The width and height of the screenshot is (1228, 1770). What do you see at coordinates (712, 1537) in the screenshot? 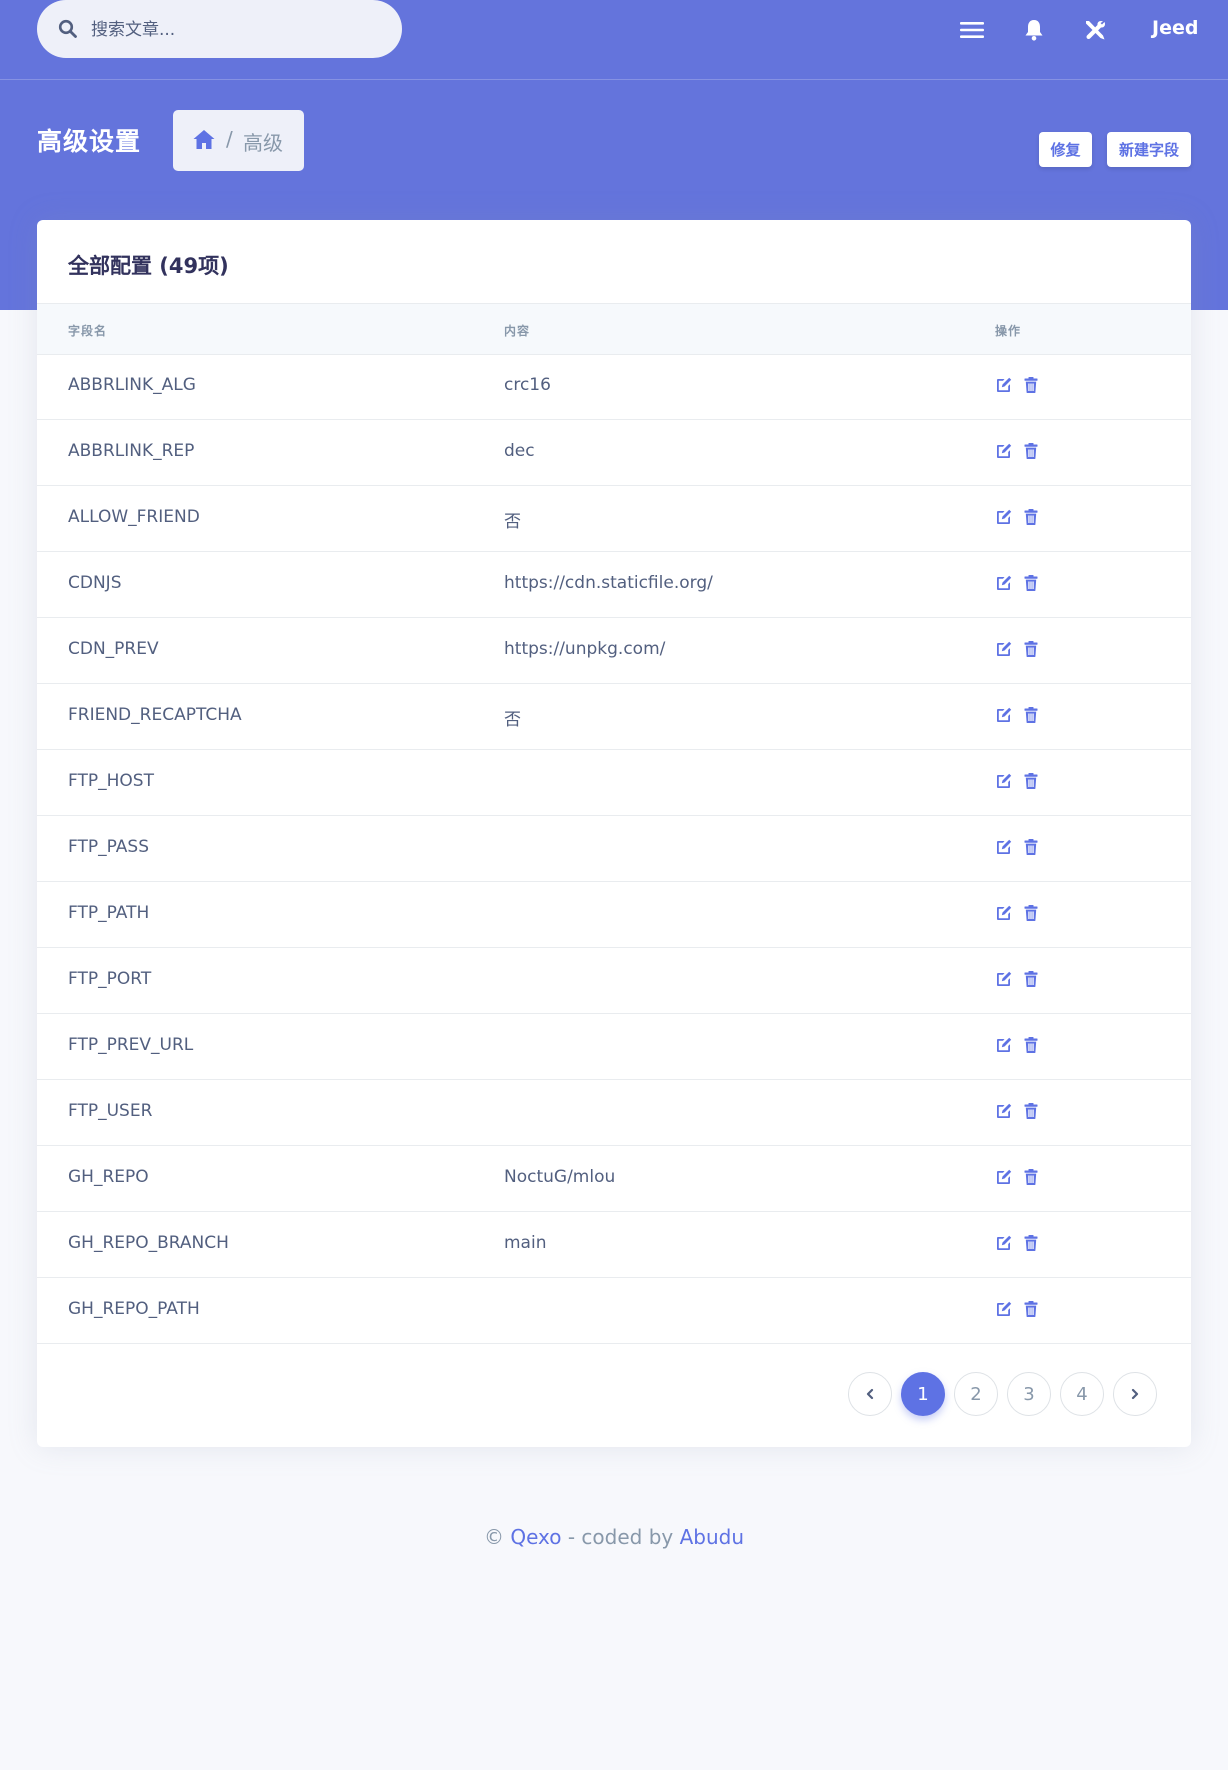
I see `footer-author-link: Abudu` at bounding box center [712, 1537].